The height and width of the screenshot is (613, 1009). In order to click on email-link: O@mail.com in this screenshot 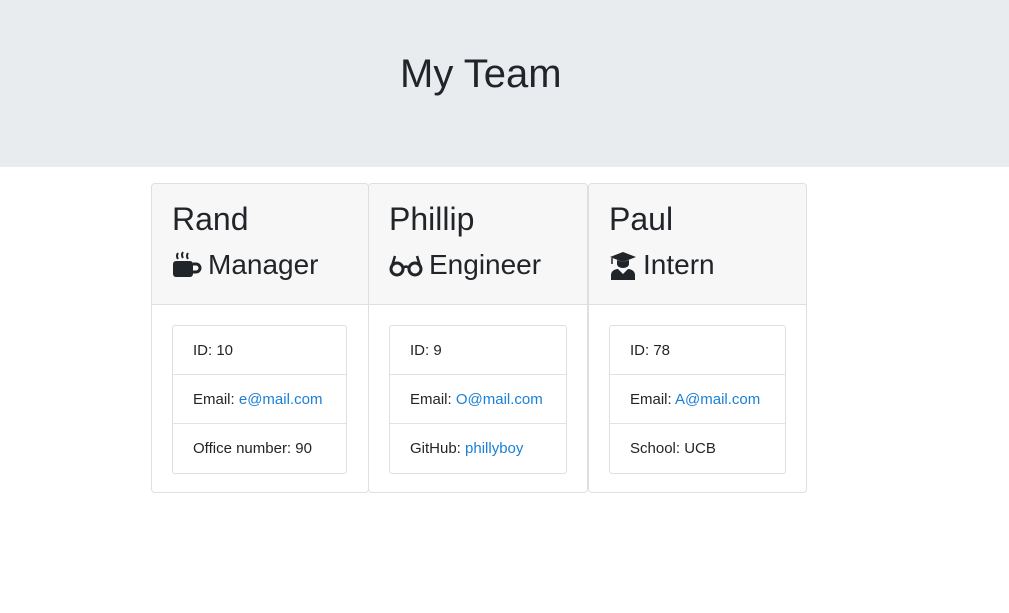, I will do `click(499, 399)`.